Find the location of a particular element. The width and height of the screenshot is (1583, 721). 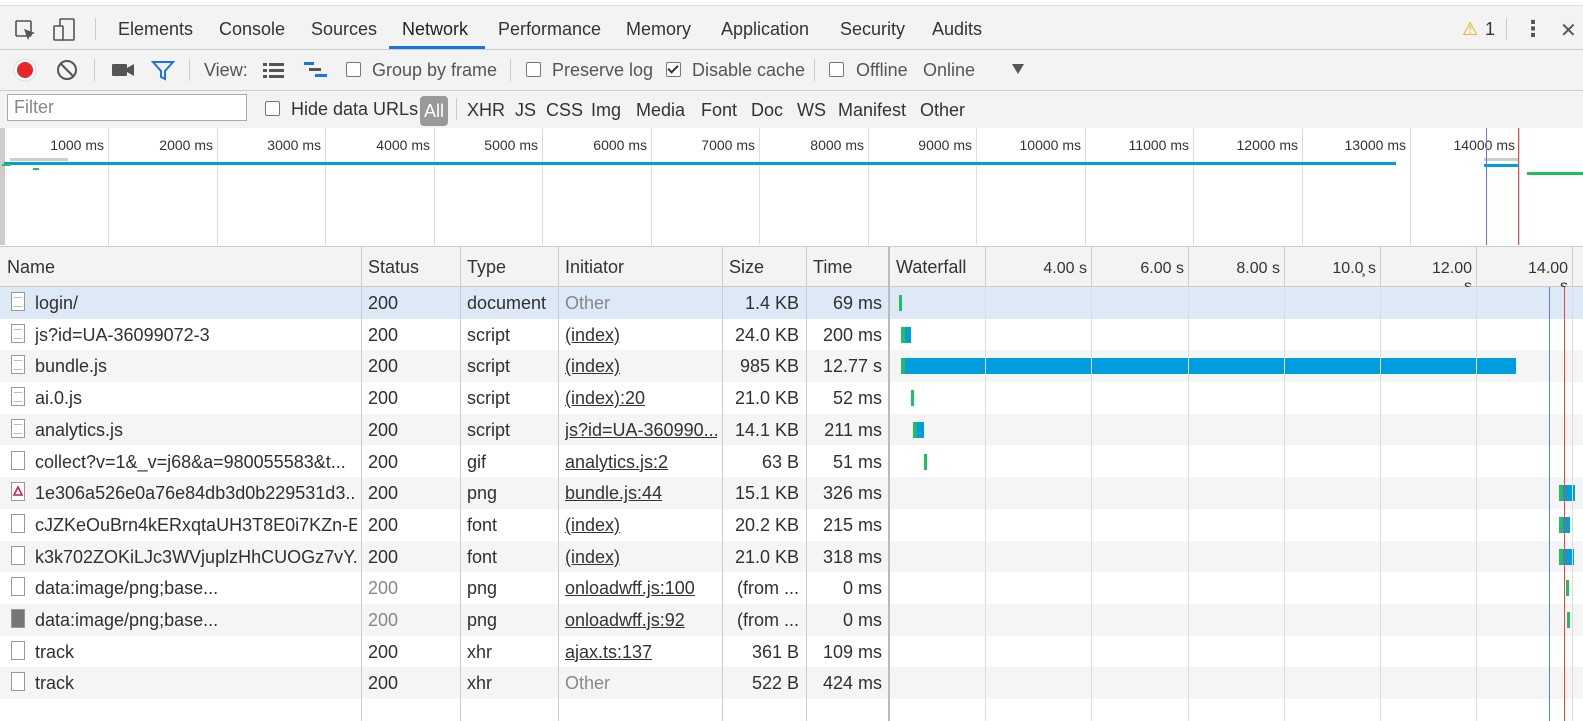

tab-audits: Audits is located at coordinates (957, 29).